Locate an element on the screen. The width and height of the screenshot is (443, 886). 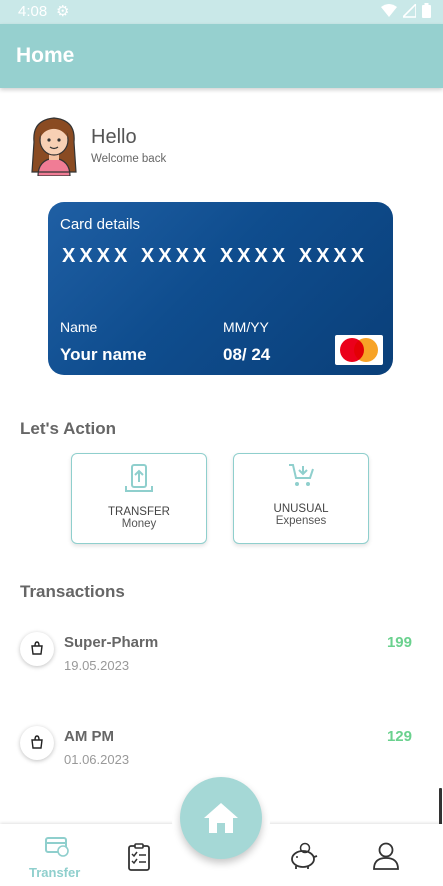
nav-savings is located at coordinates (302, 855).